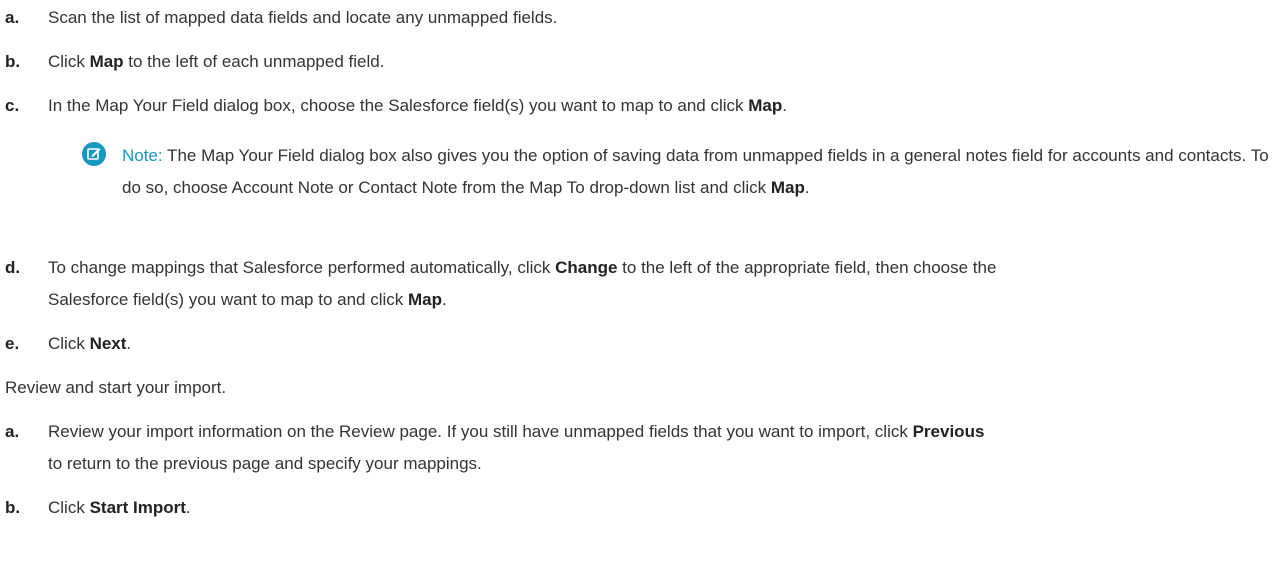  What do you see at coordinates (142, 155) in the screenshot?
I see `note-label: Note:` at bounding box center [142, 155].